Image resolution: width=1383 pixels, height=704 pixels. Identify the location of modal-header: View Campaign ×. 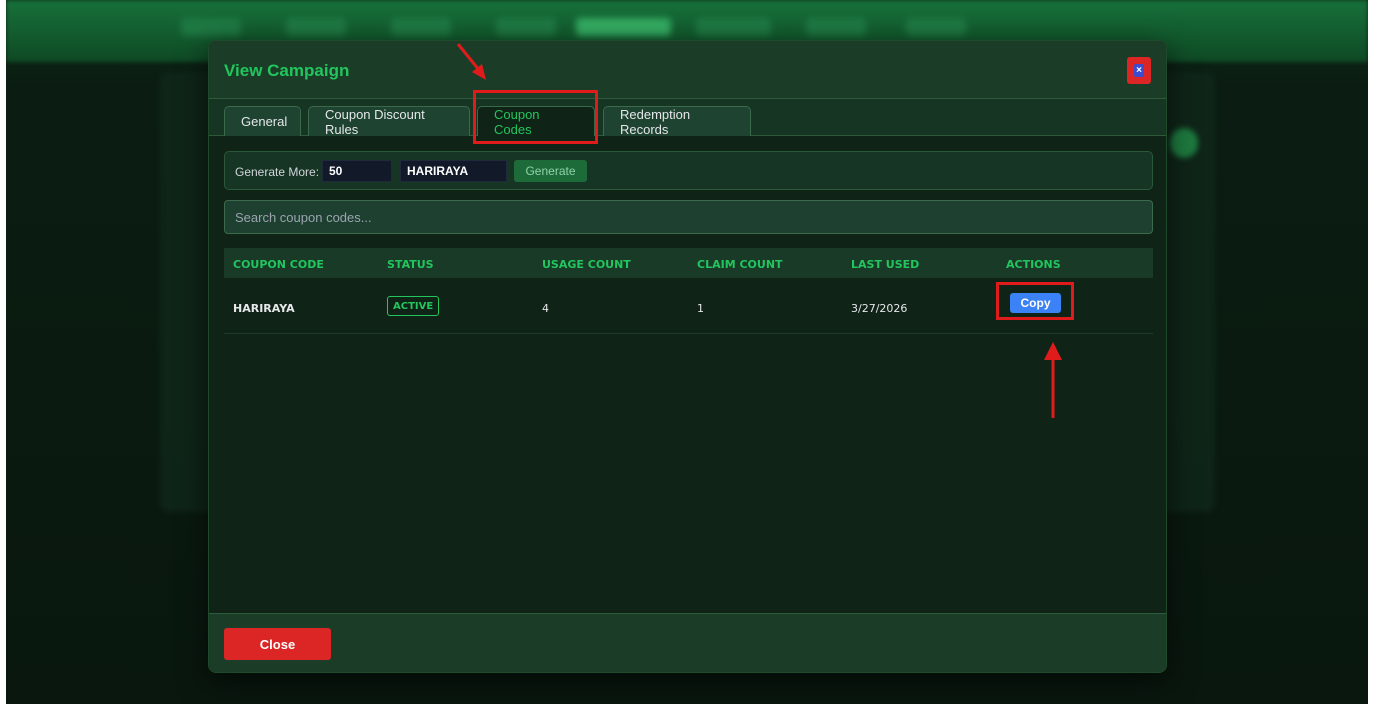
(687, 70).